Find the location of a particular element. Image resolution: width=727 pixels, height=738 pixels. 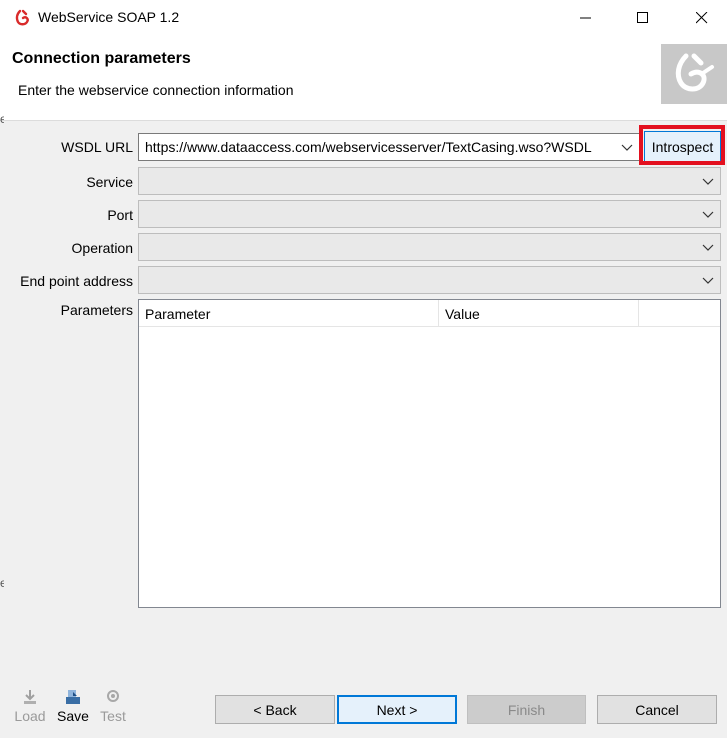

test-button: Test is located at coordinates (113, 706).